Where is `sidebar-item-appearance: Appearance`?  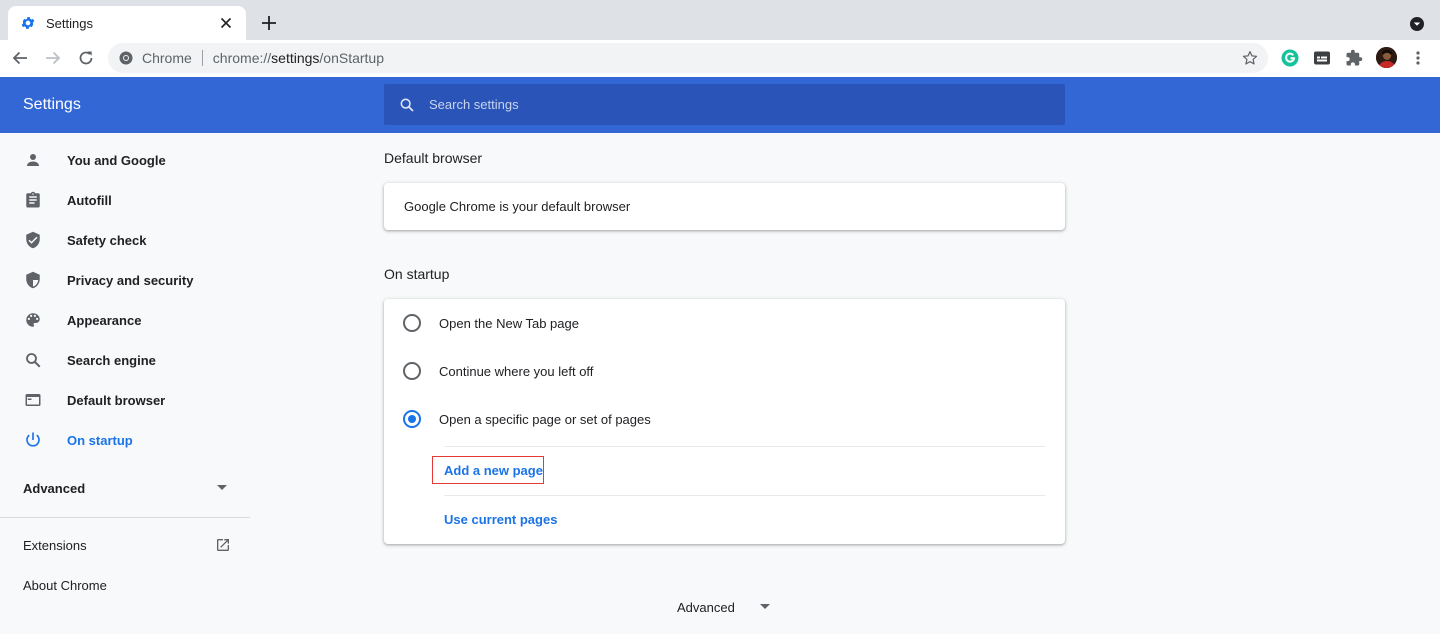
sidebar-item-appearance: Appearance is located at coordinates (125, 320).